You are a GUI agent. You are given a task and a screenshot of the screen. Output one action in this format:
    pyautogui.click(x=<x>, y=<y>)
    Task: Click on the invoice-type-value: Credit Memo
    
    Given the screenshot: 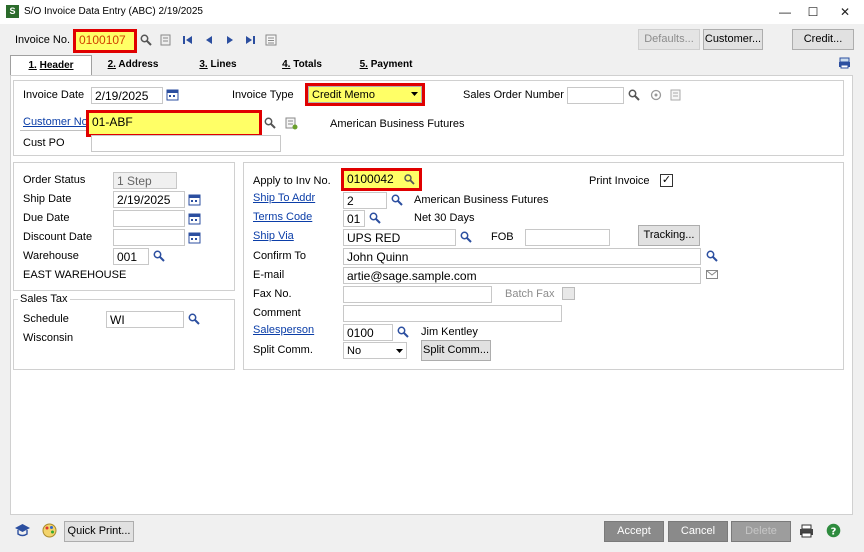 What is the action you would take?
    pyautogui.click(x=343, y=95)
    